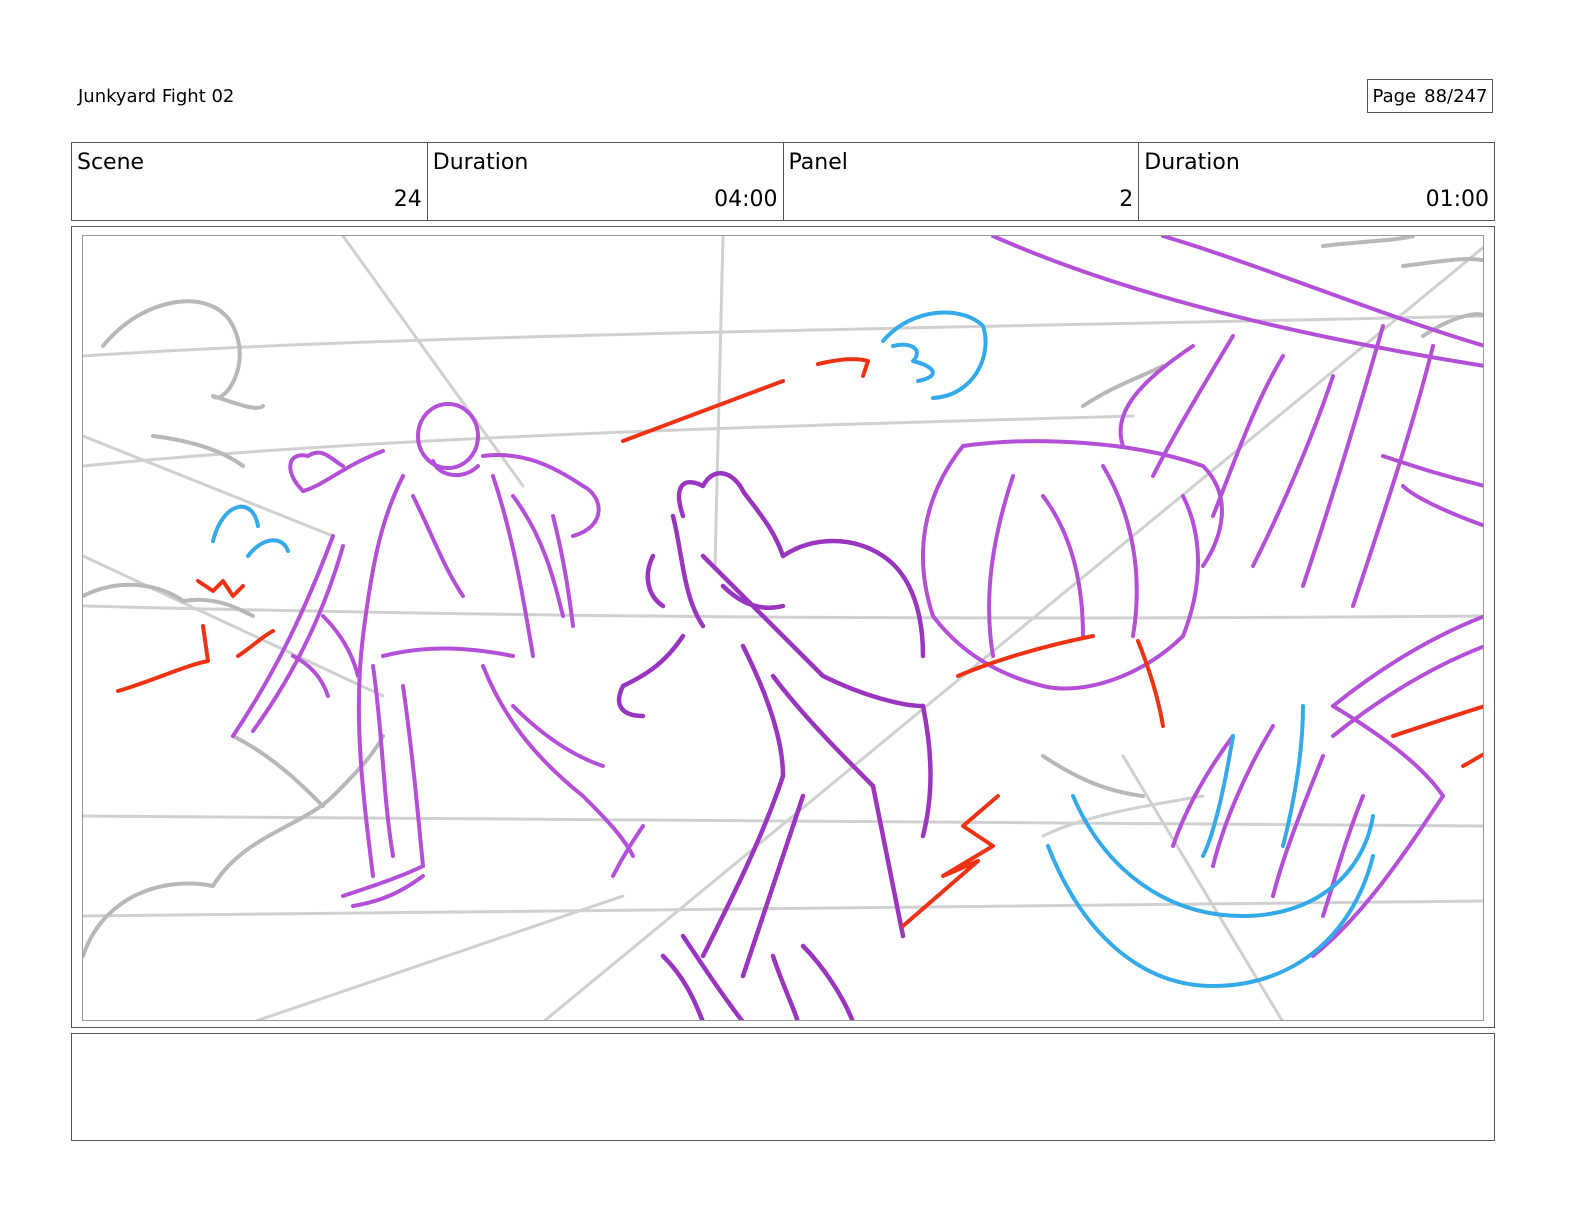 Image resolution: width=1584 pixels, height=1224 pixels. Describe the element at coordinates (1456, 96) in the screenshot. I see `page-number: 88/247` at that location.